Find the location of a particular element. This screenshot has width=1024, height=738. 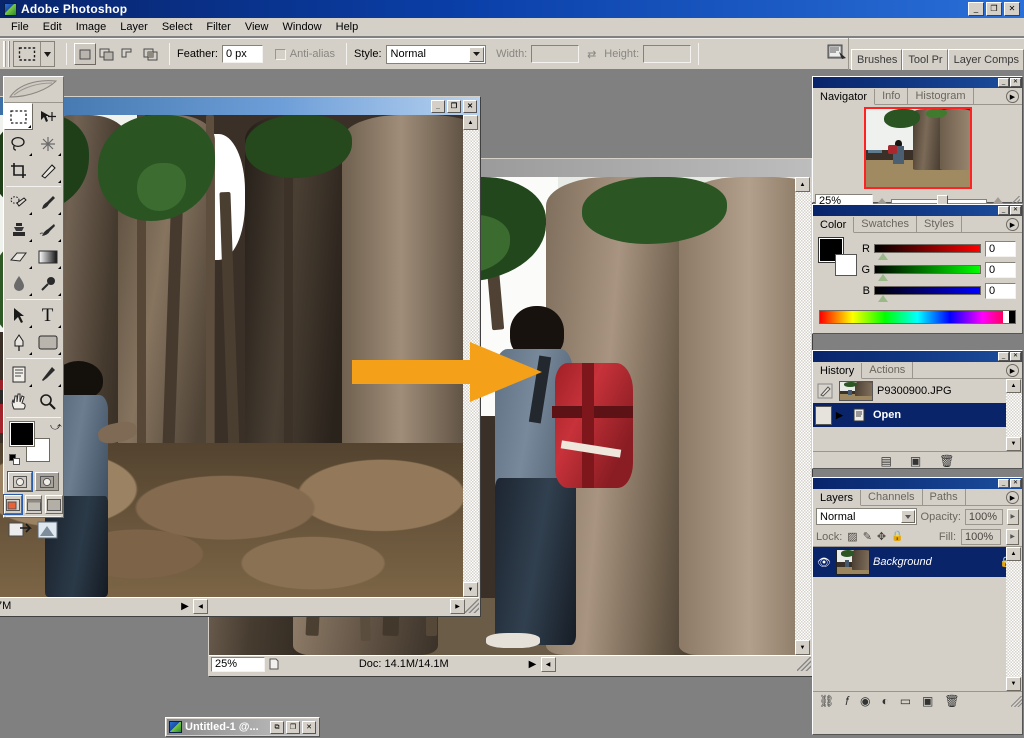

new-snapshot-icon: ▣ is located at coordinates (915, 461).